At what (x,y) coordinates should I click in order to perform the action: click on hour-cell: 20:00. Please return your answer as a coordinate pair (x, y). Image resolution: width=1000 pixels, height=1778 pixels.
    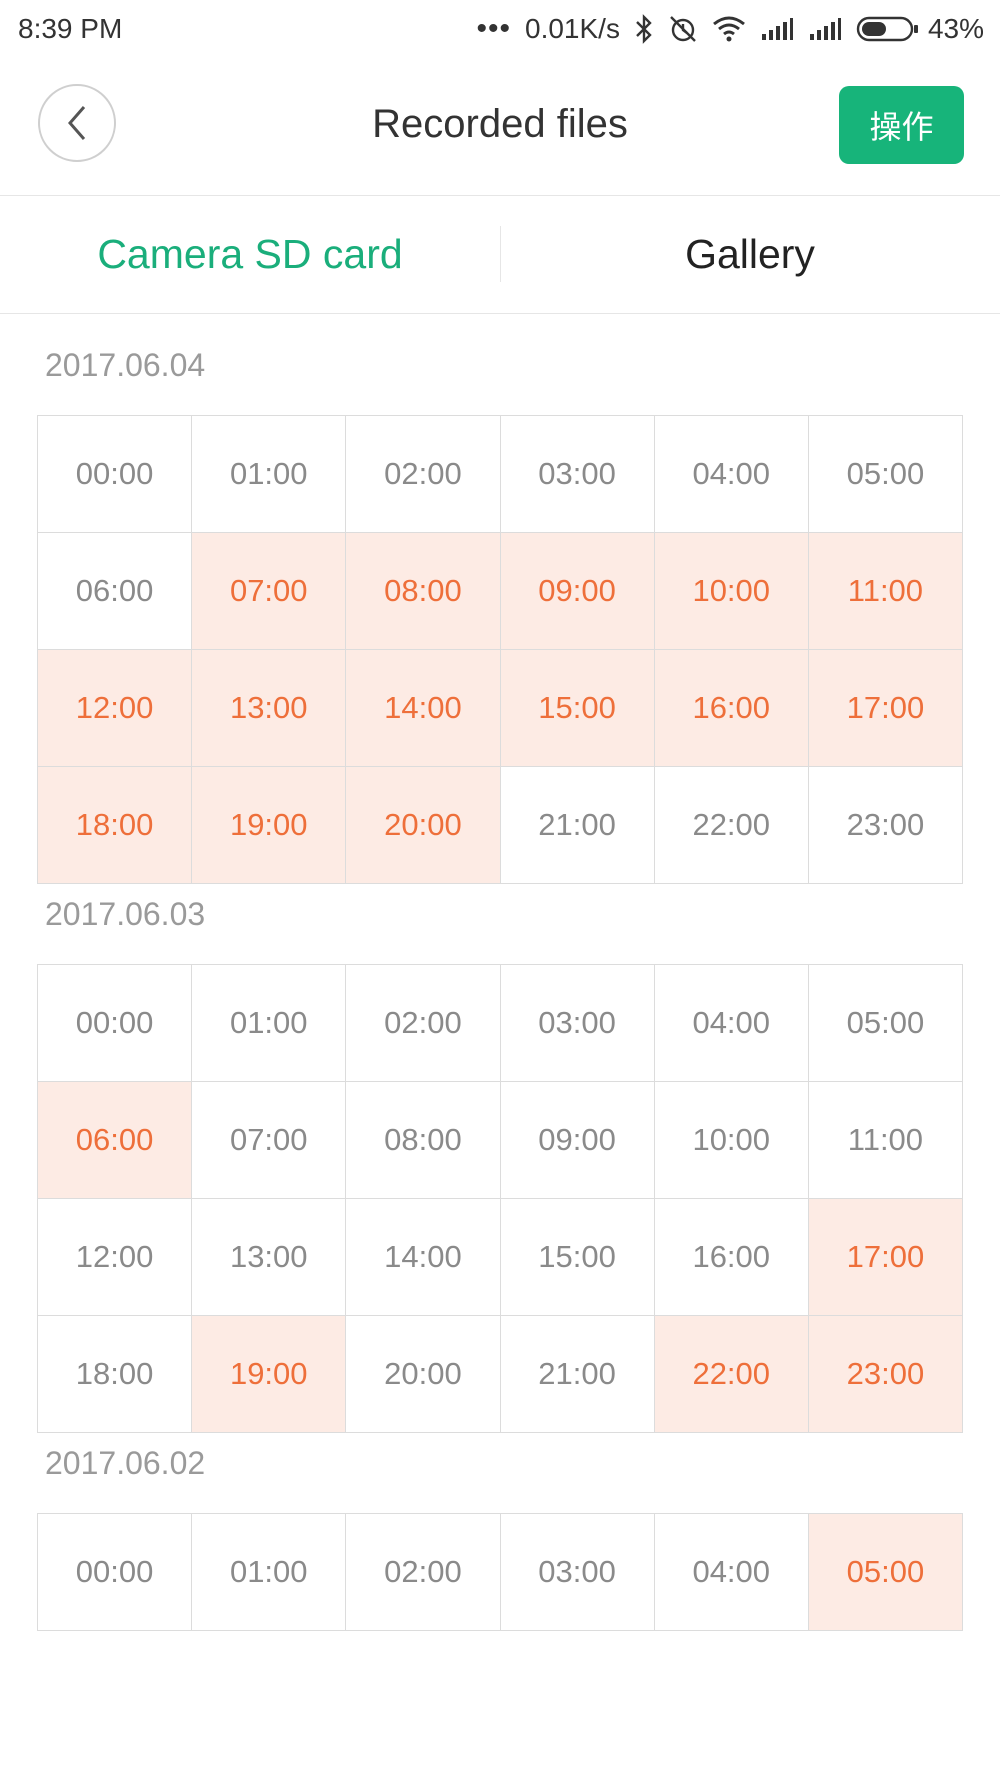
    Looking at the image, I should click on (423, 1374).